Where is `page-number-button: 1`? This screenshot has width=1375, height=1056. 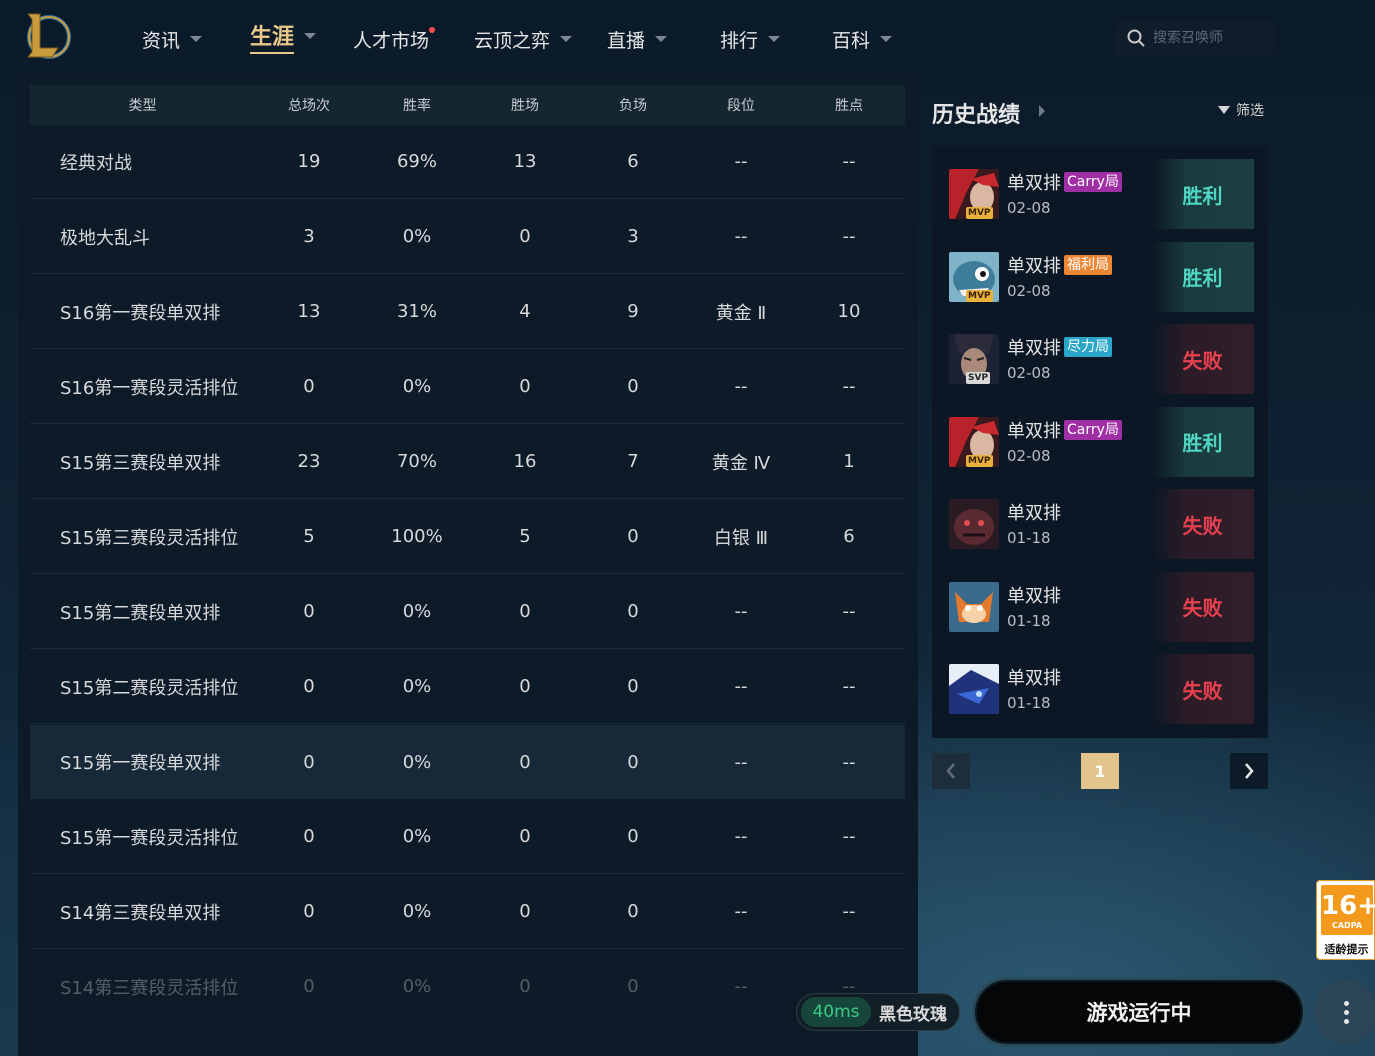 page-number-button: 1 is located at coordinates (1100, 771).